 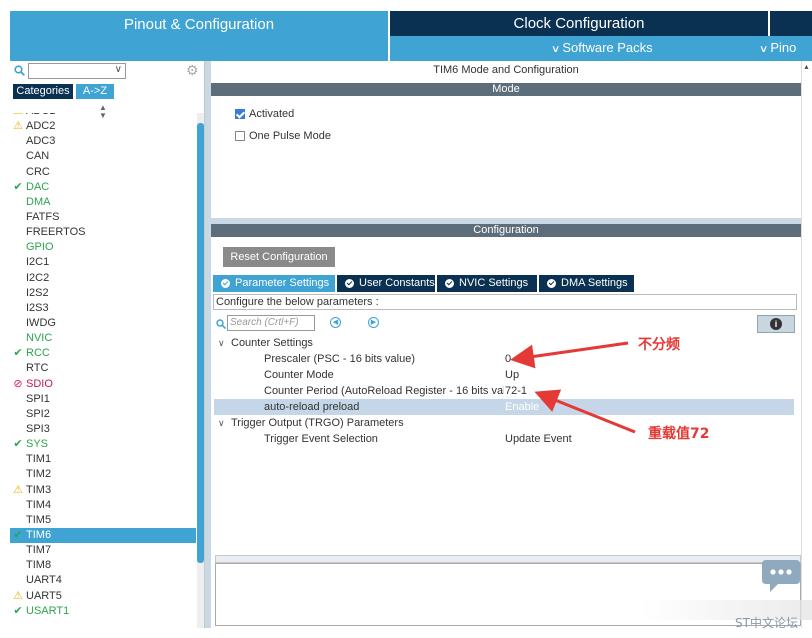 I want to click on sidebar-item-sys: ✔ SYS, so click(x=103, y=444).